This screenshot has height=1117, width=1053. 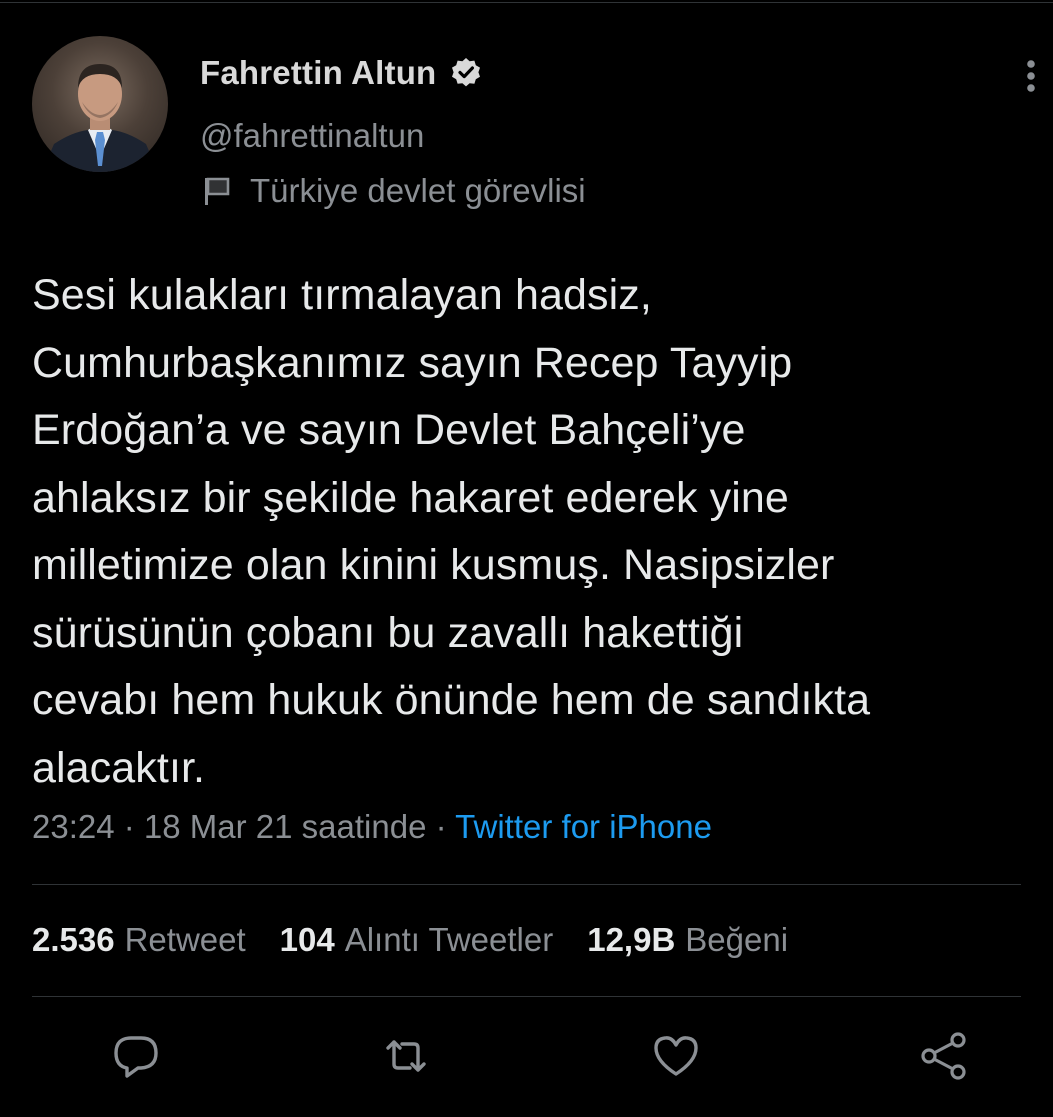 I want to click on government-label-text: Türkiye devlet görevlisi, so click(x=418, y=190).